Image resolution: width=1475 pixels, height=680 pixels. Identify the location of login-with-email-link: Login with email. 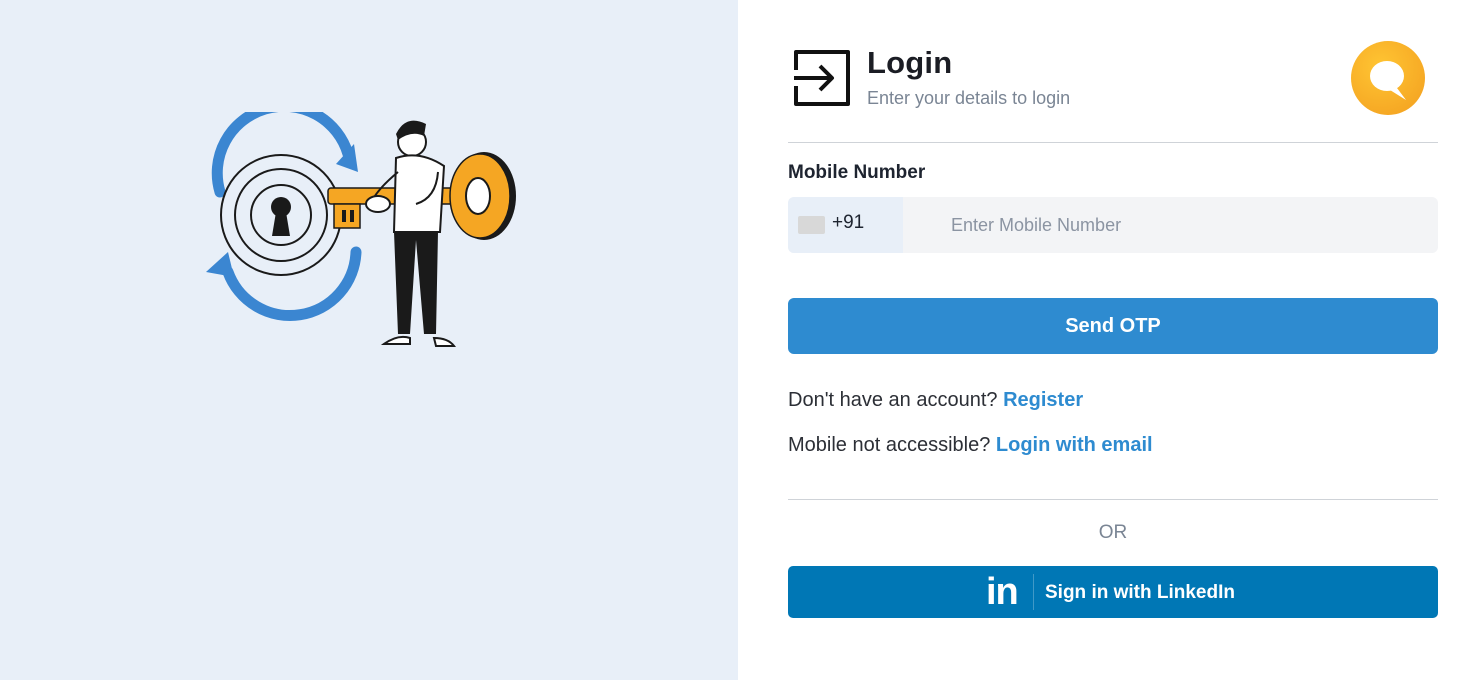
(1074, 445).